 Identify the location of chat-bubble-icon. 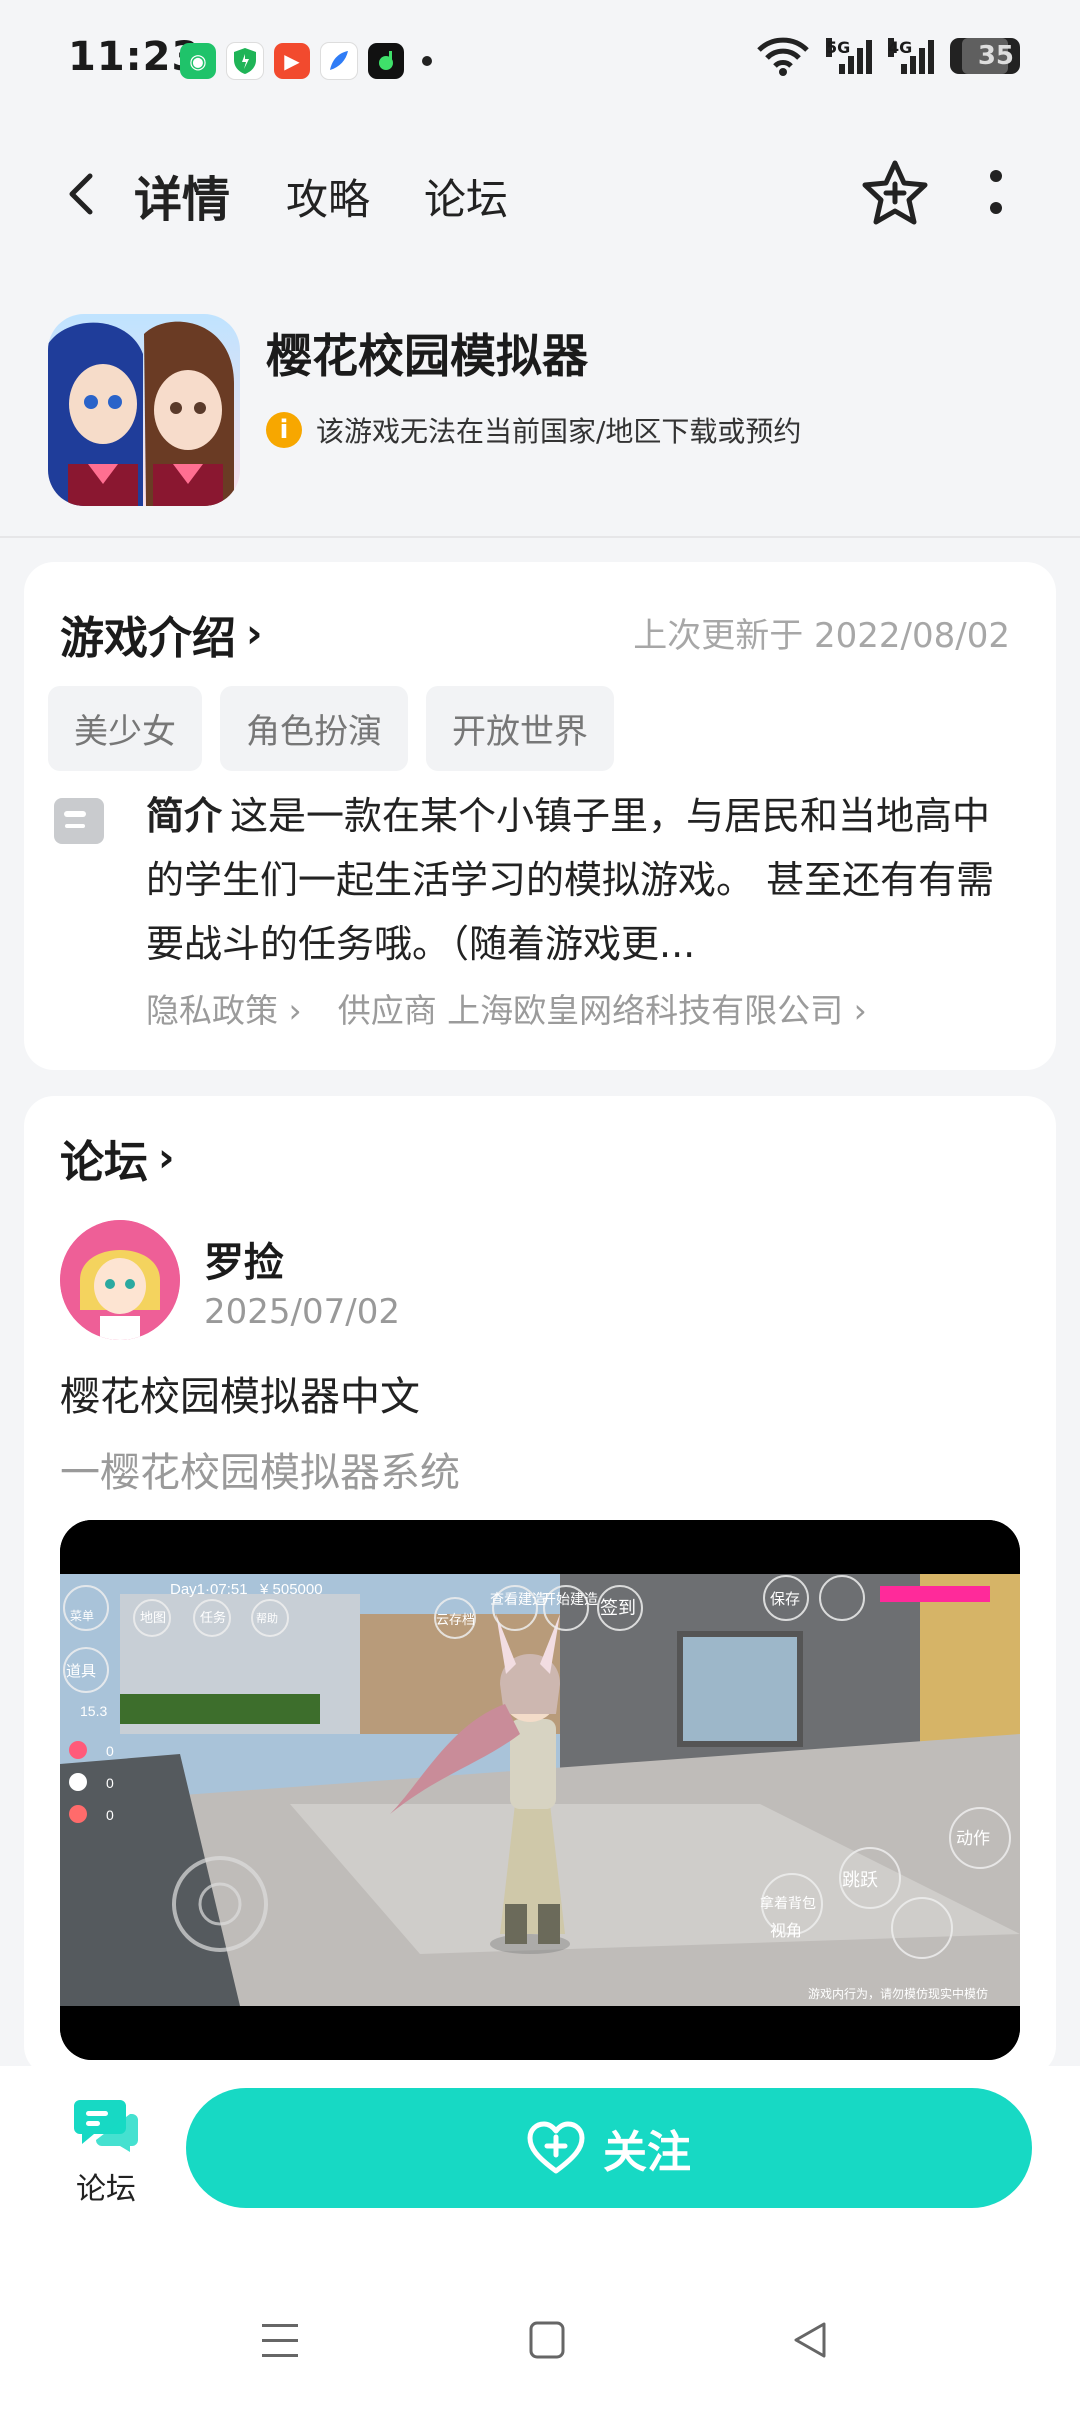
(106, 2126).